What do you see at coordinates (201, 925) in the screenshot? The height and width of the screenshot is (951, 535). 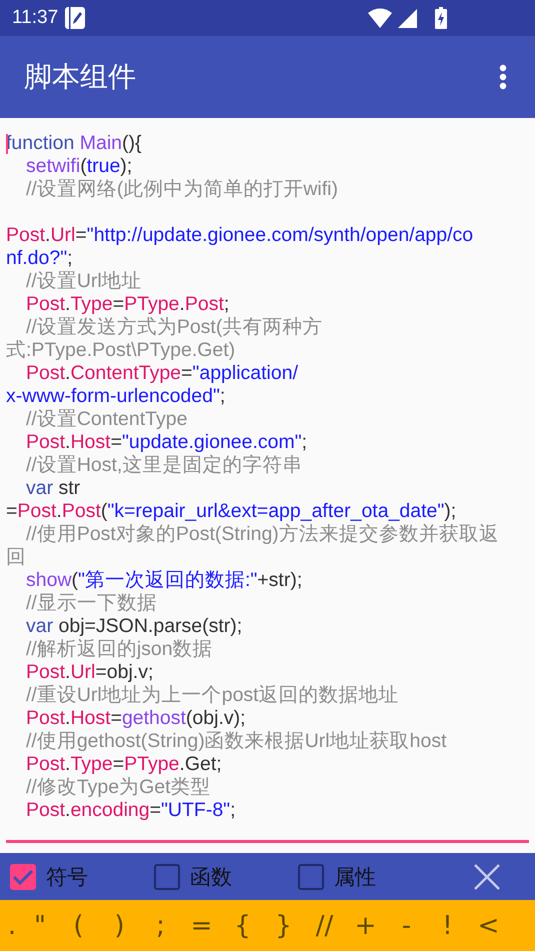 I see `symbol-key: =` at bounding box center [201, 925].